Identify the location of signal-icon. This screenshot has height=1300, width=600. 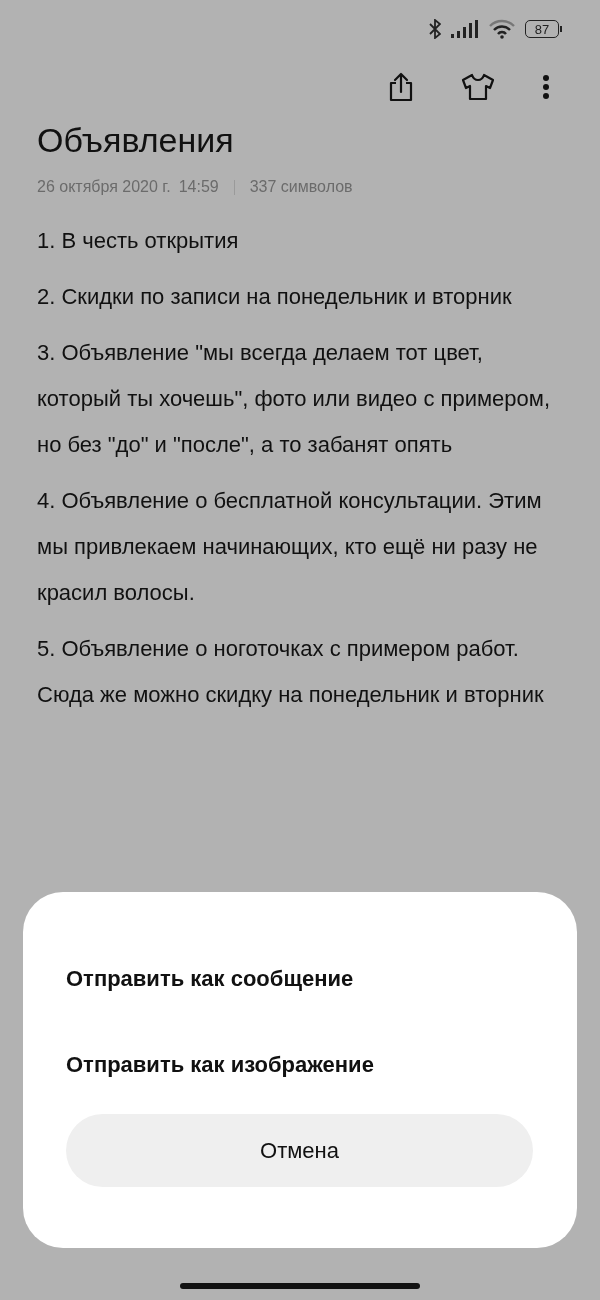
(465, 29).